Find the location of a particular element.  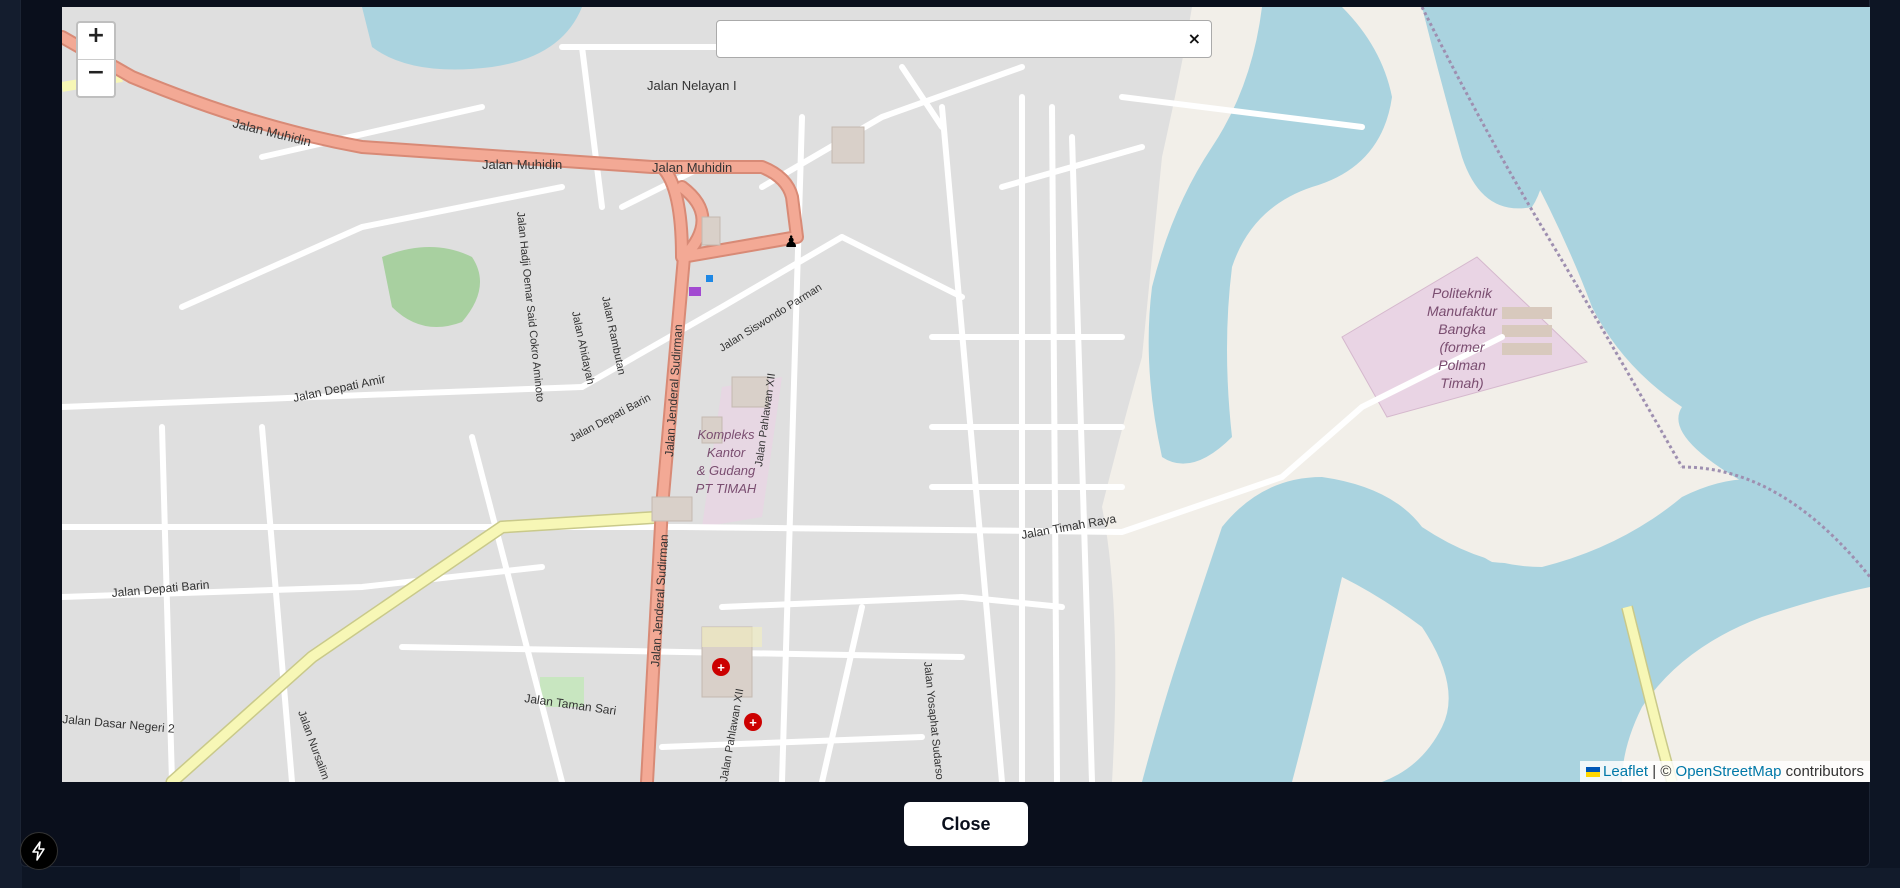

label-politeknik-5: Polman is located at coordinates (1462, 365).